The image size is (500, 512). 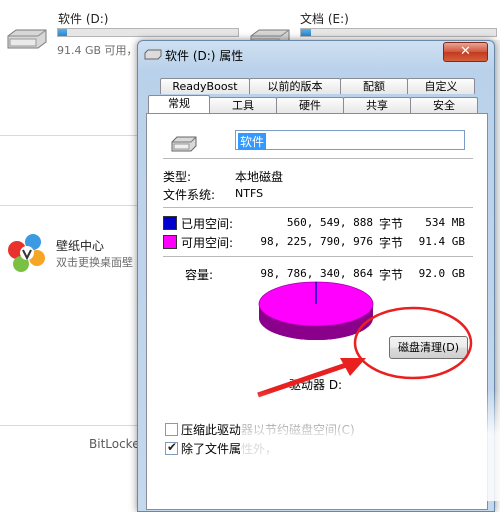 What do you see at coordinates (243, 105) in the screenshot?
I see `tab-tools: 工具` at bounding box center [243, 105].